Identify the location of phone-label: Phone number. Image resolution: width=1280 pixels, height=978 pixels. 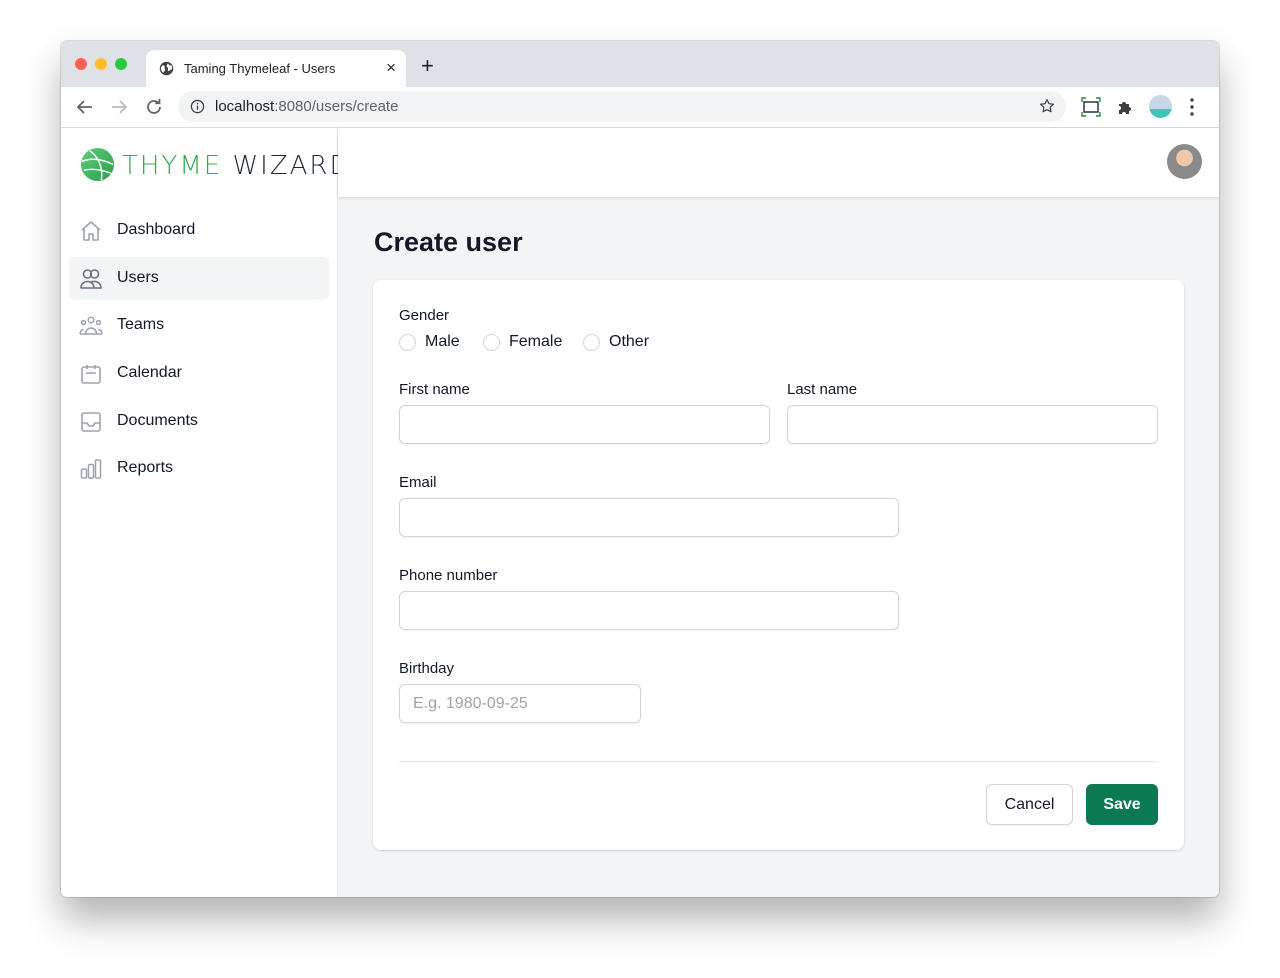
(448, 575).